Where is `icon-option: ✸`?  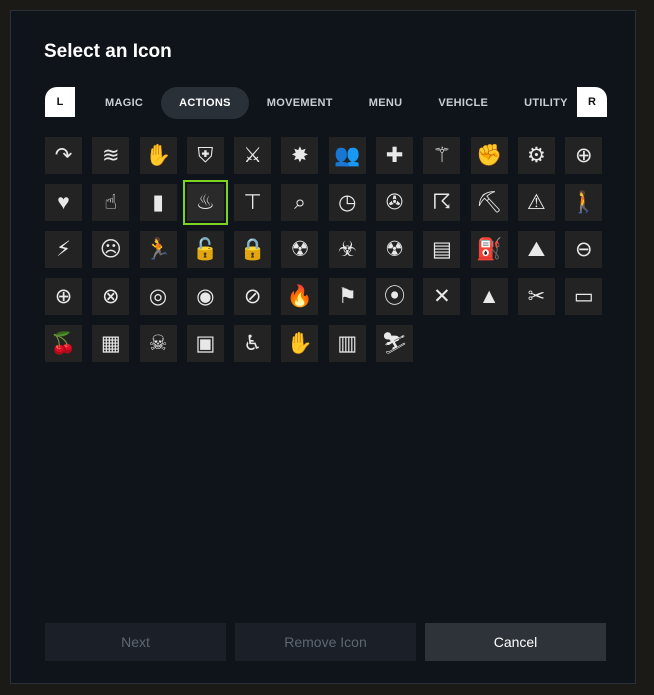
icon-option: ✸ is located at coordinates (300, 155).